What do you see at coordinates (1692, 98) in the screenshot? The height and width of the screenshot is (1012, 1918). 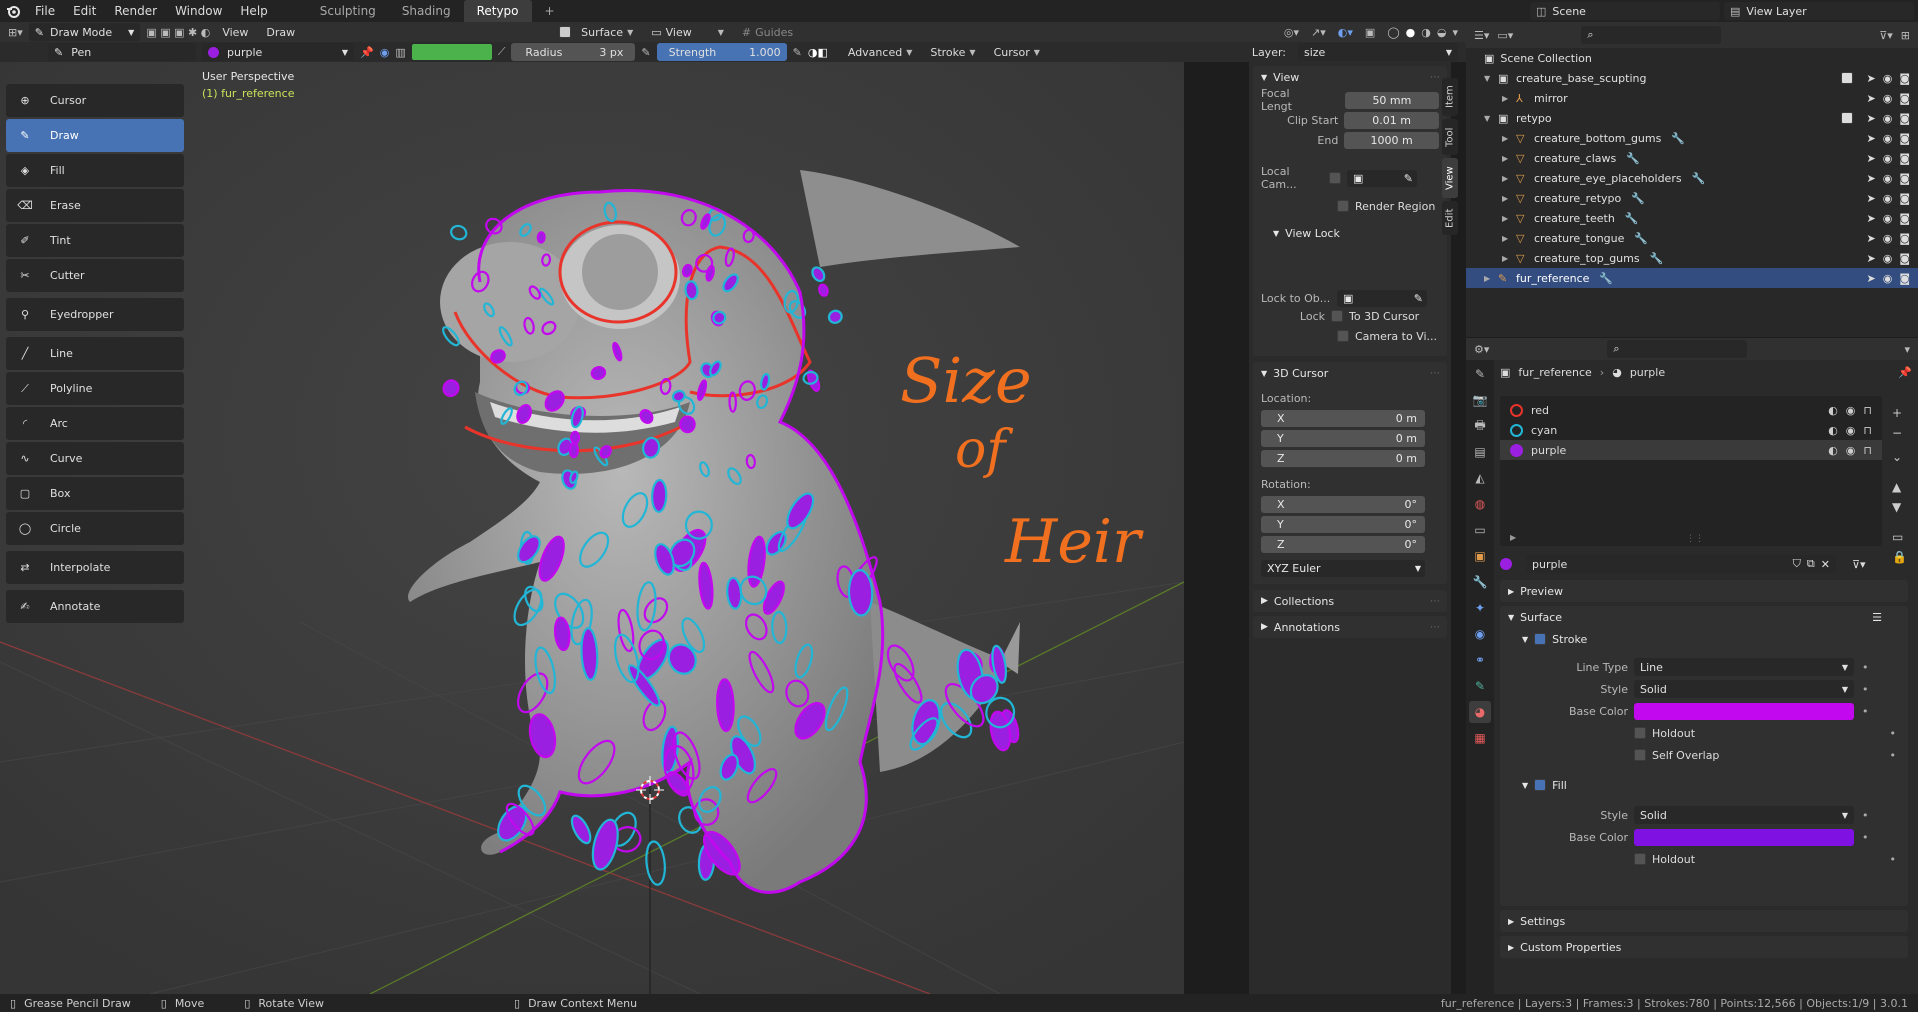 I see `outliner-row: ▶ ⅄ mirror ➤ ◉ ◙` at bounding box center [1692, 98].